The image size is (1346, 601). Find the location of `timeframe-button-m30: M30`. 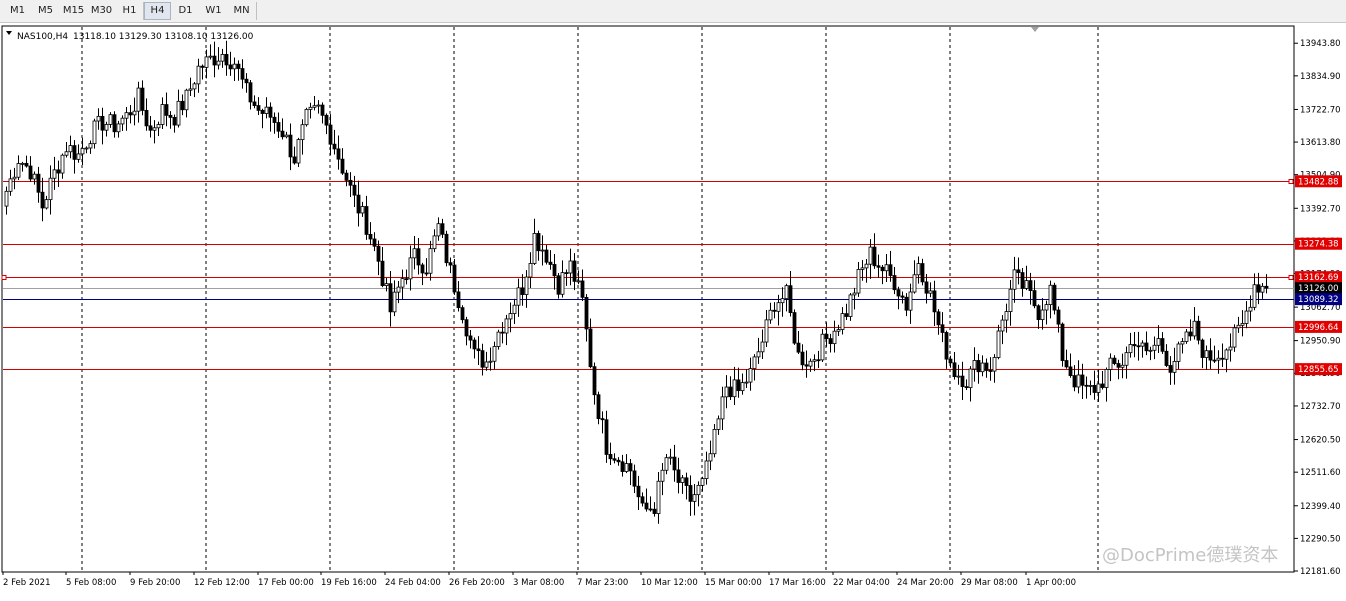

timeframe-button-m30: M30 is located at coordinates (101, 11).